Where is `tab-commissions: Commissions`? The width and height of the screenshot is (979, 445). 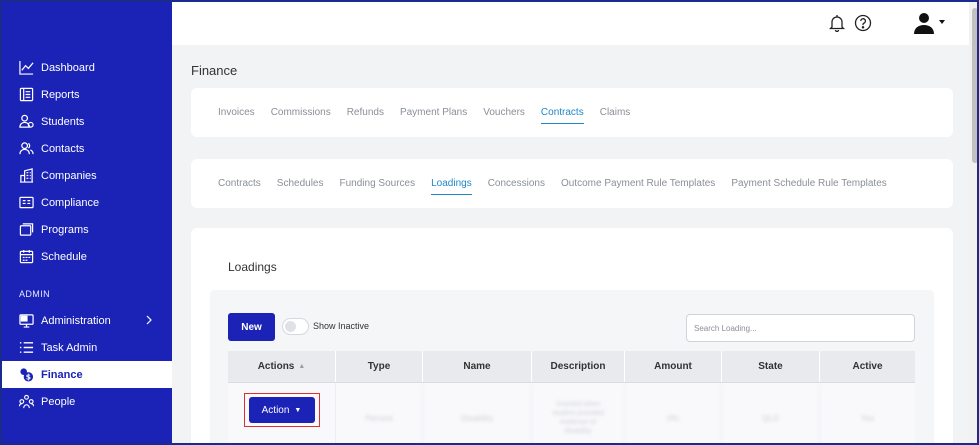
tab-commissions: Commissions is located at coordinates (301, 113).